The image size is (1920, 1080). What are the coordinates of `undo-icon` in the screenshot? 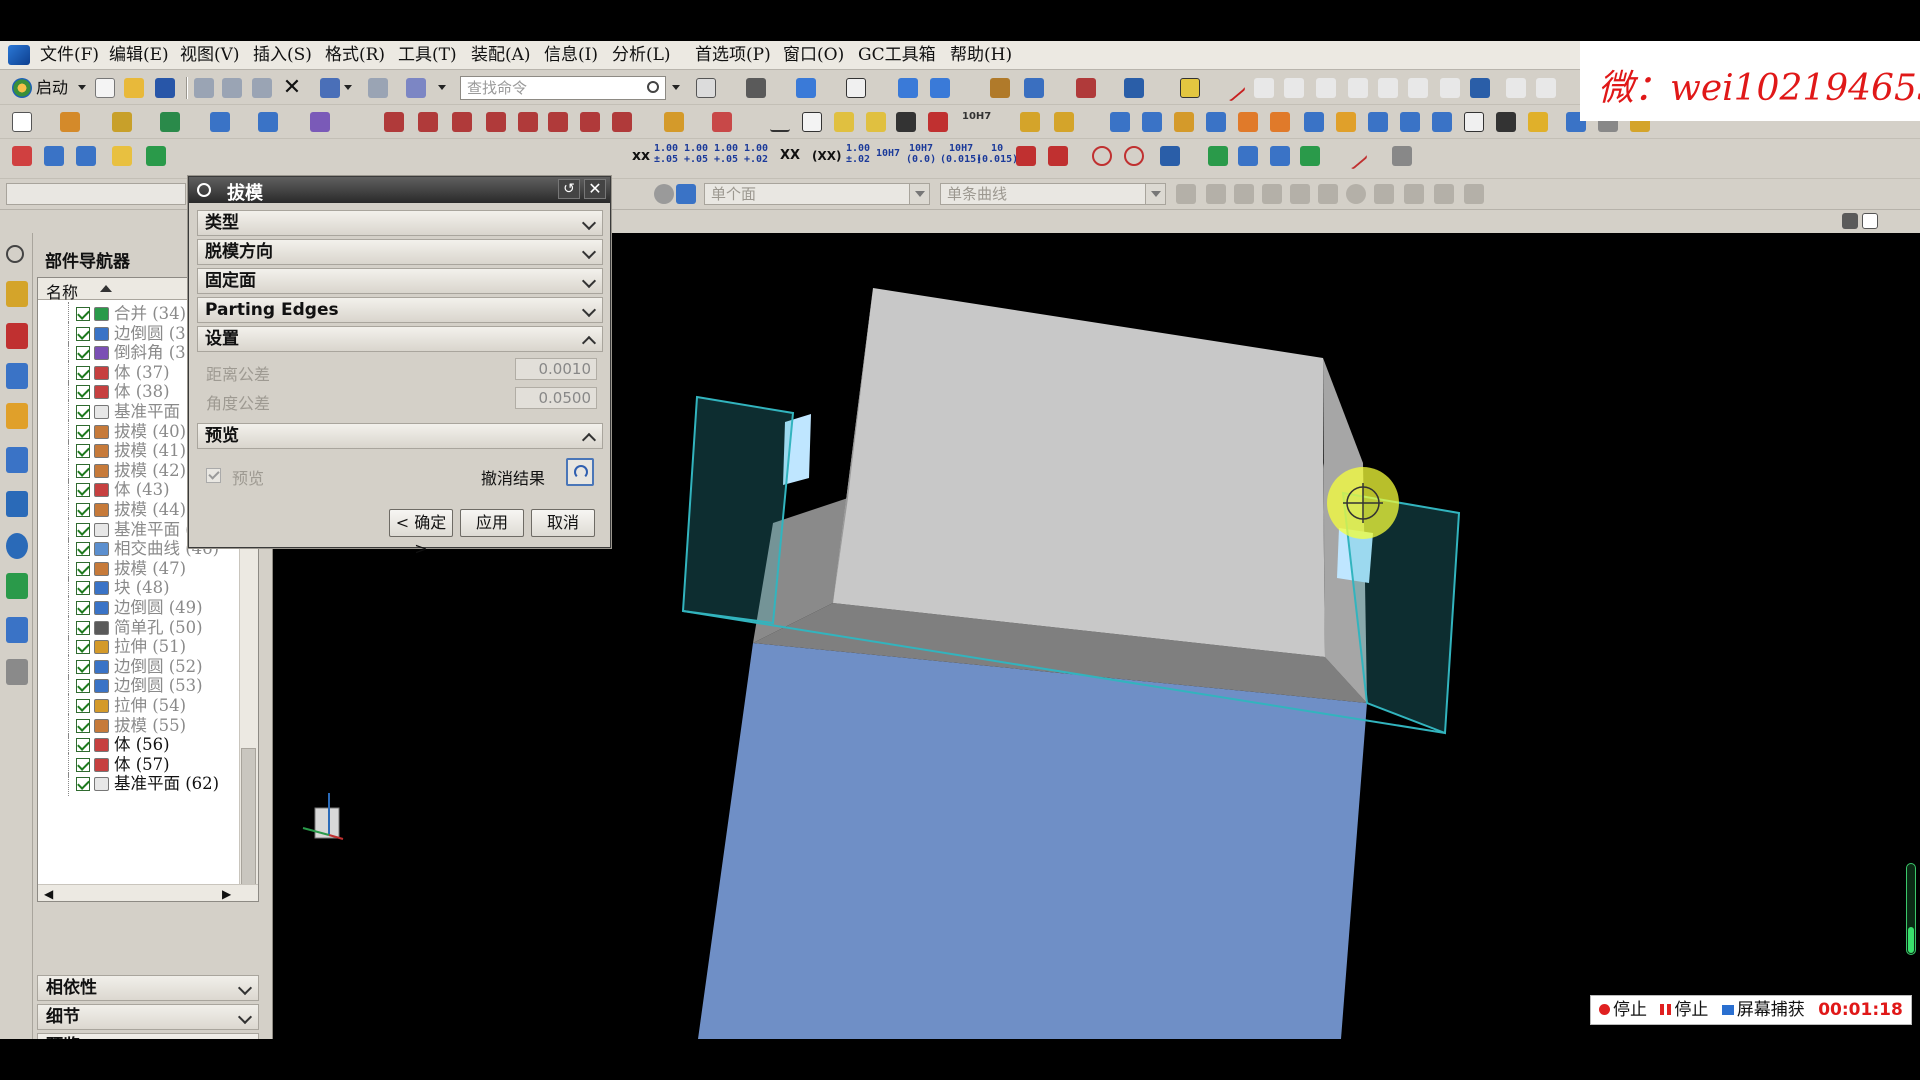 It's located at (330, 88).